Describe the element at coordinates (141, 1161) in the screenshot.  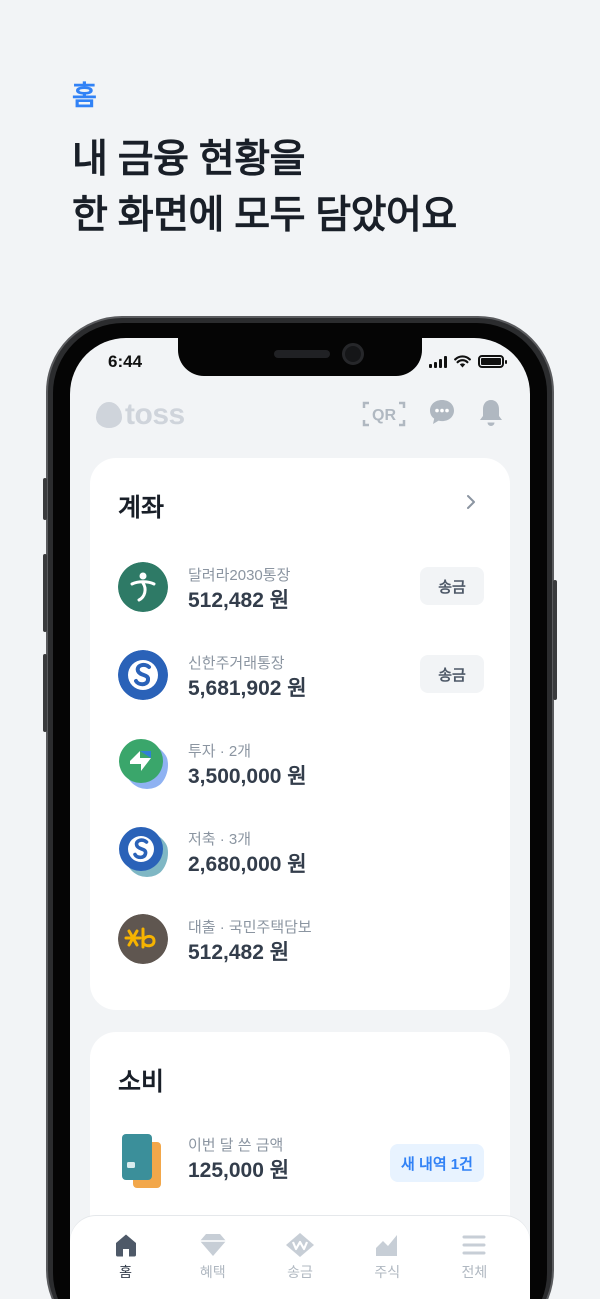
I see `credit-cards-icon` at that location.